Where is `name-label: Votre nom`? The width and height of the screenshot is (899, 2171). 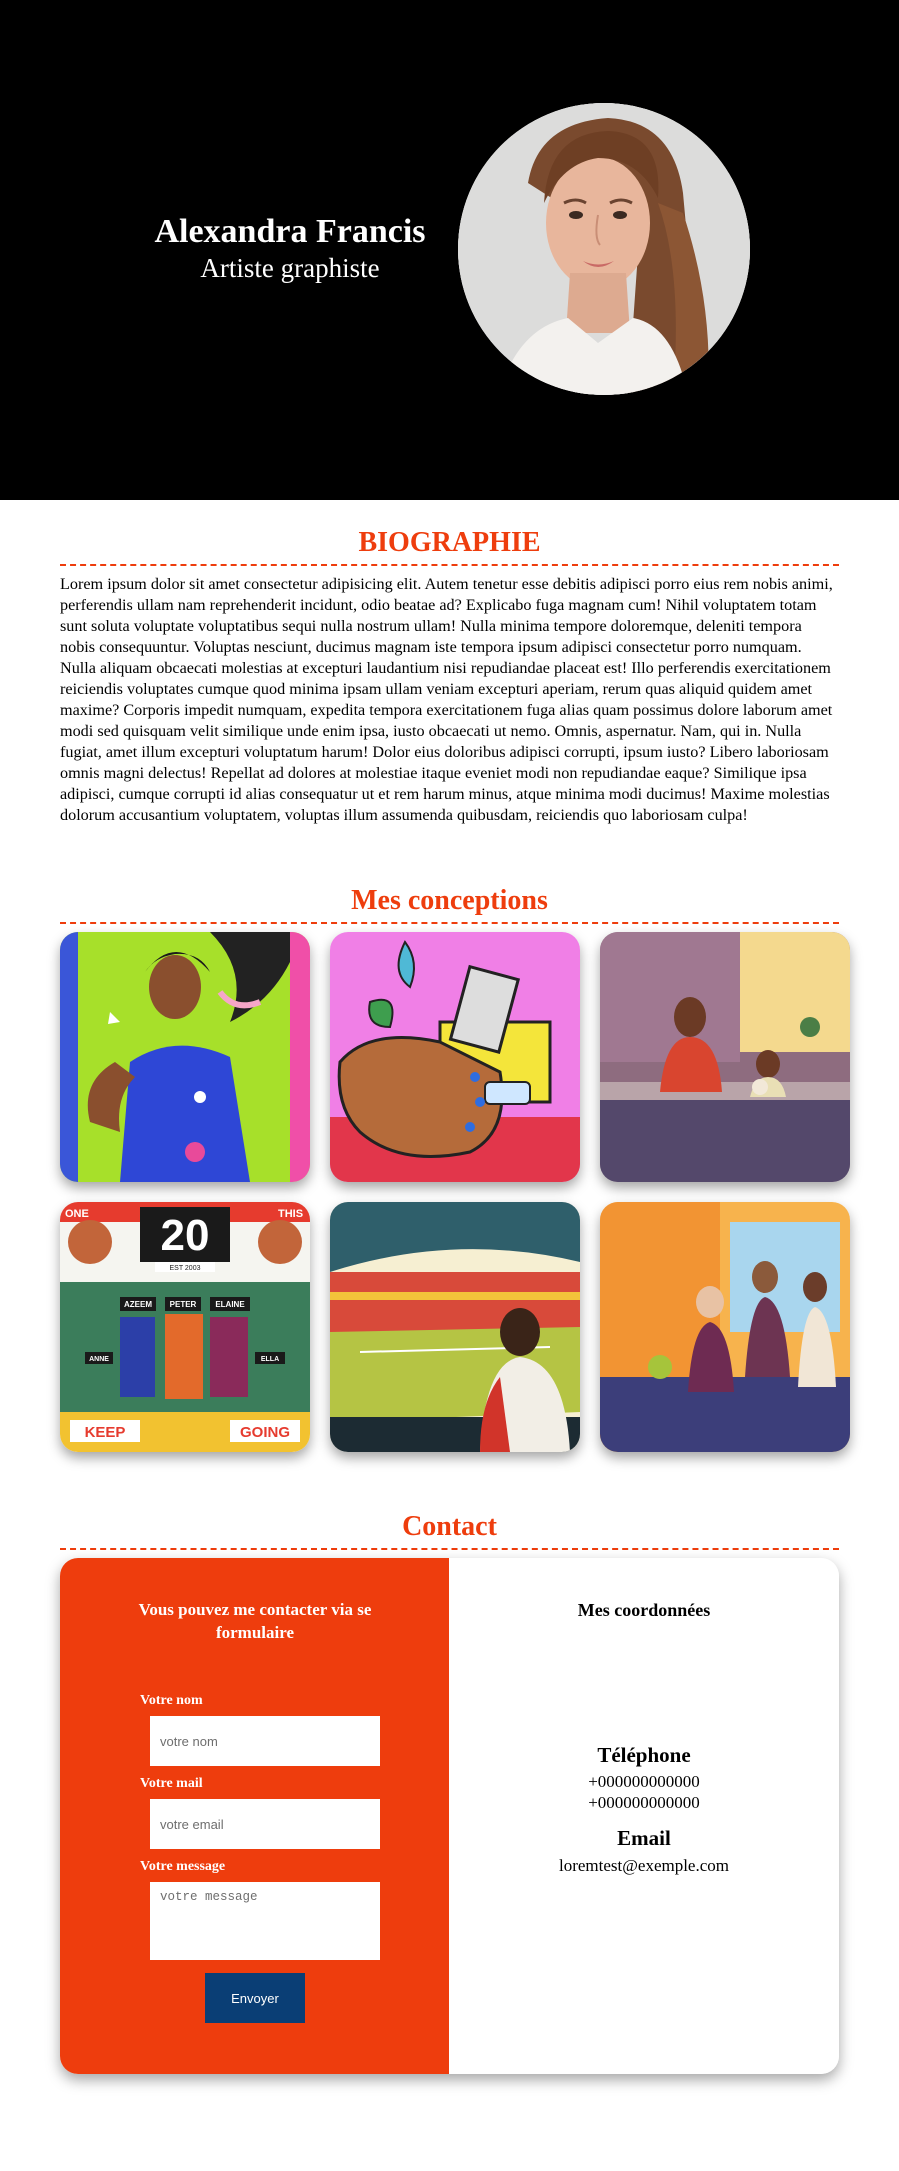 name-label: Votre nom is located at coordinates (171, 1700).